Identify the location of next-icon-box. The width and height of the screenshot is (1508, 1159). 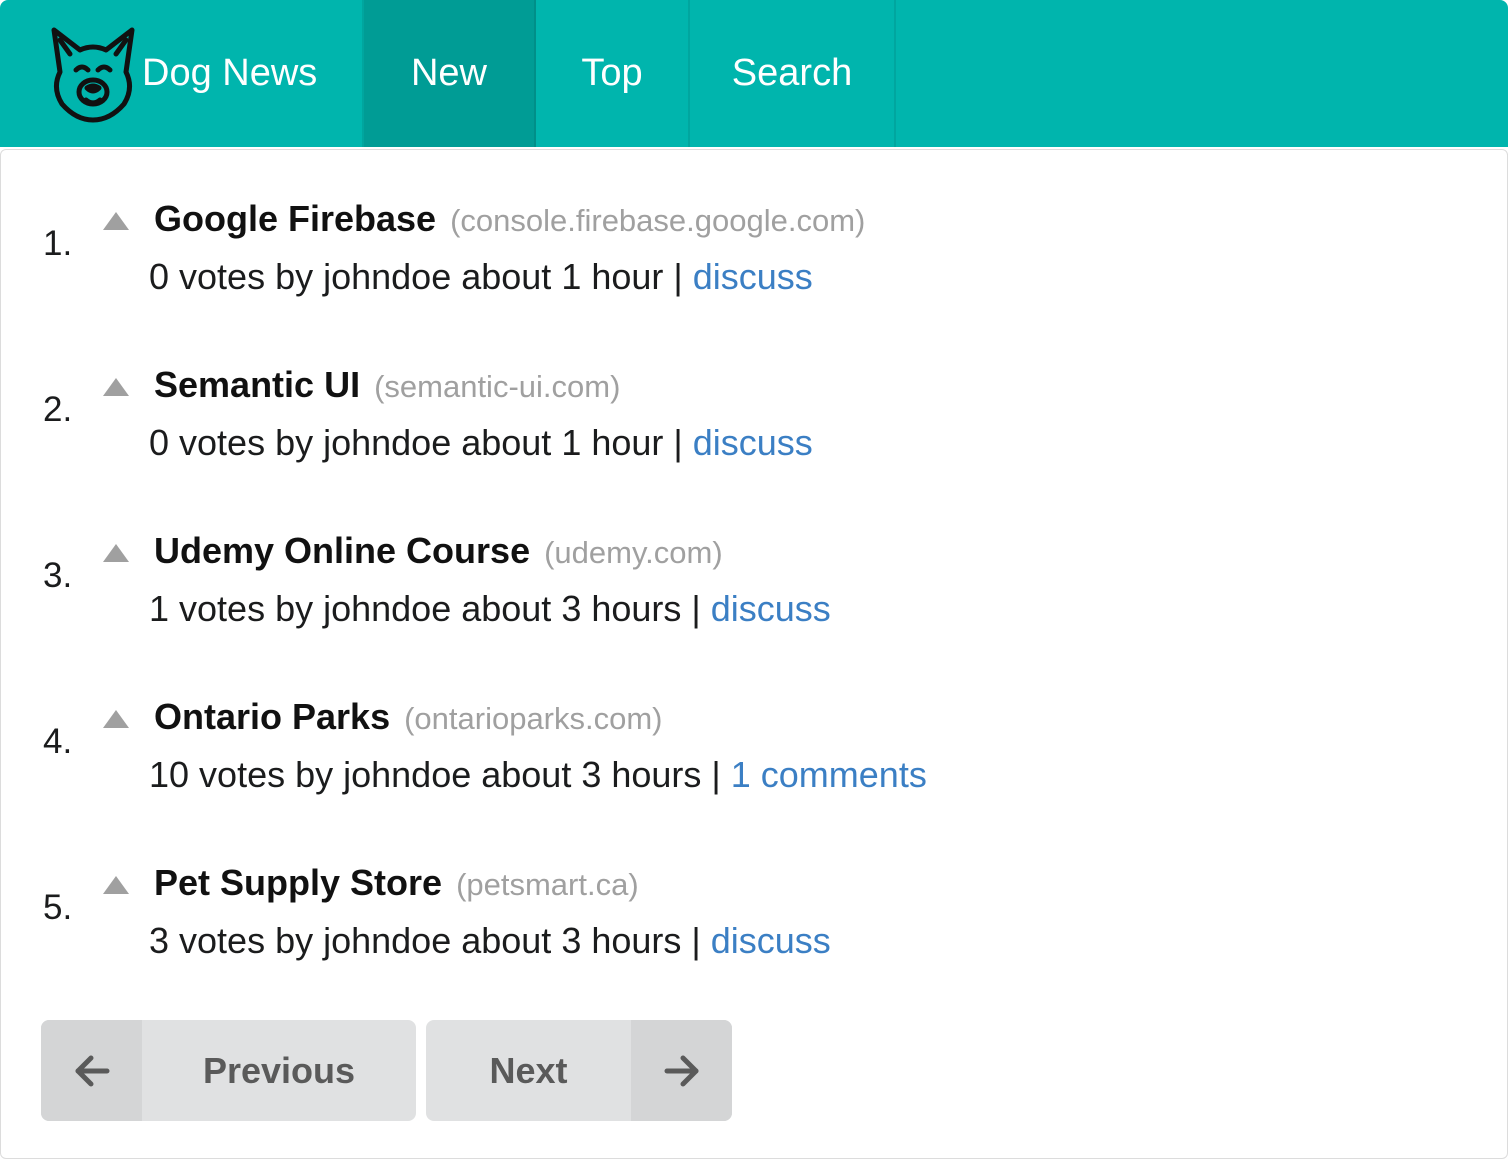
(681, 1070).